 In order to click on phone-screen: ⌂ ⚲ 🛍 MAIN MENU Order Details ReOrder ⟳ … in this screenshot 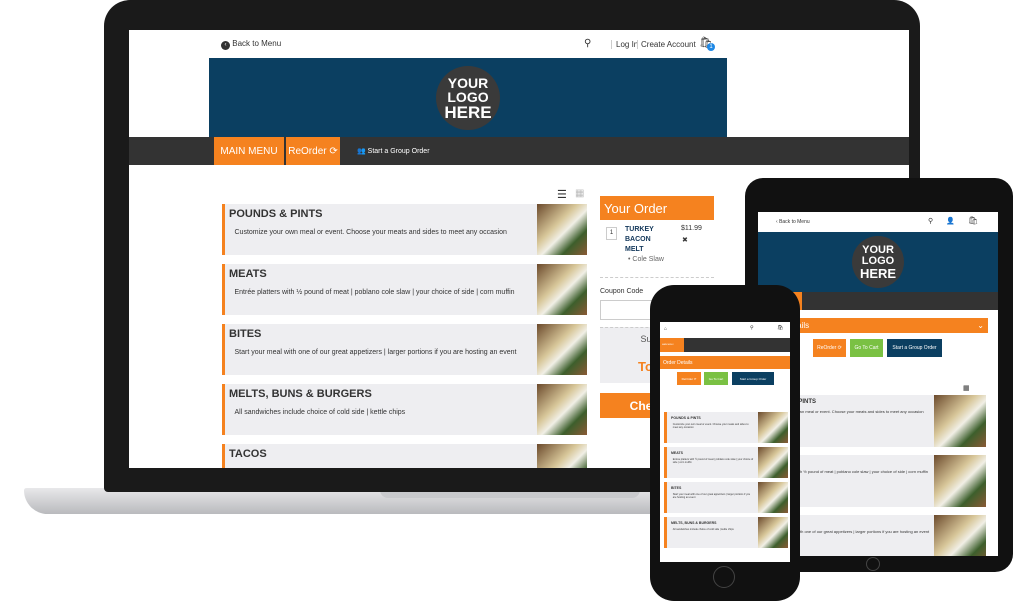, I will do `click(725, 442)`.